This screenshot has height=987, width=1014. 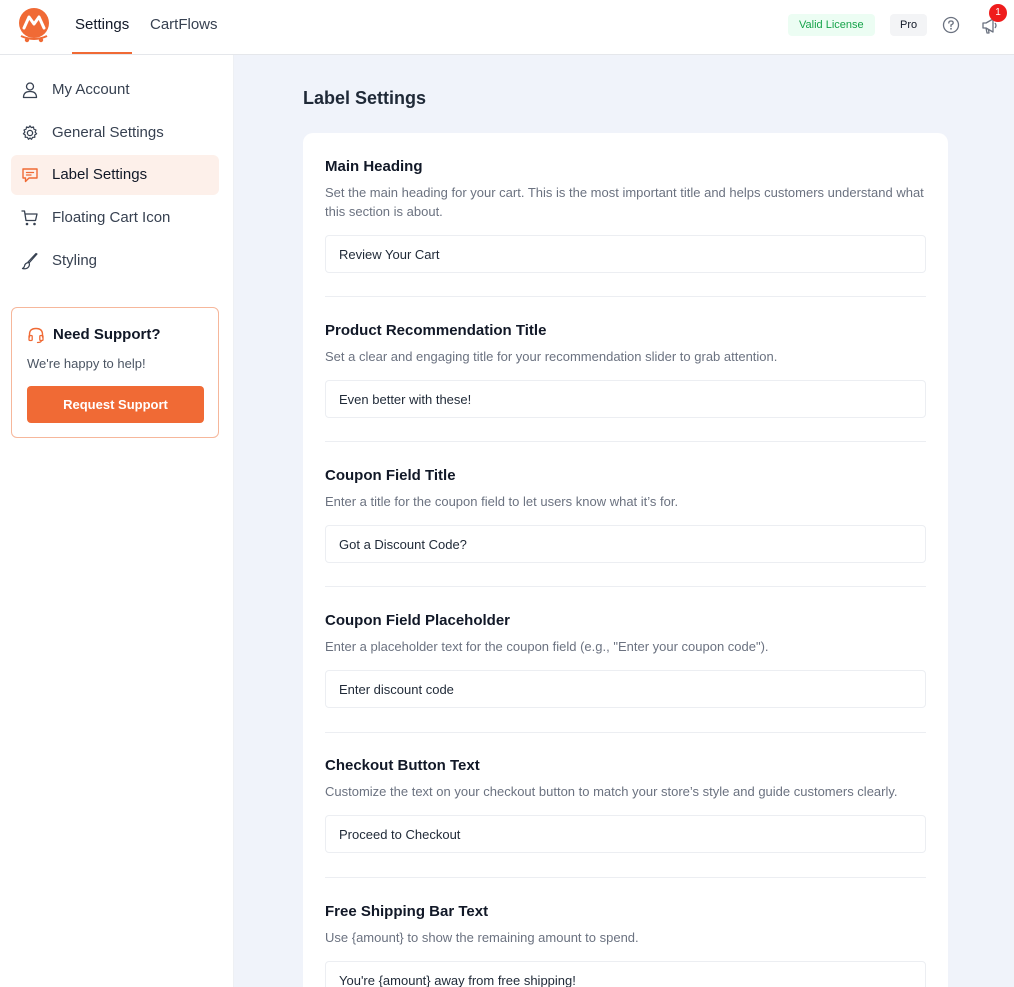 I want to click on plan-badge: Pro, so click(x=909, y=25).